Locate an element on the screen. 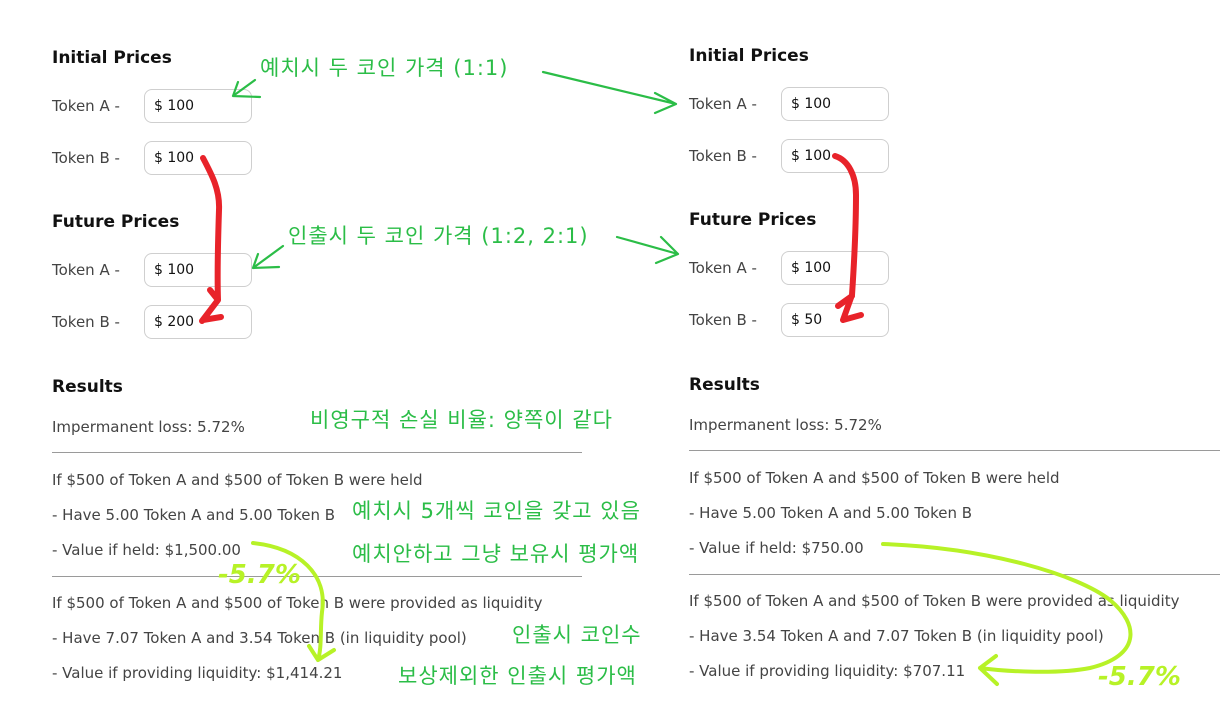  arrow-to-left-future is located at coordinates (268, 257).